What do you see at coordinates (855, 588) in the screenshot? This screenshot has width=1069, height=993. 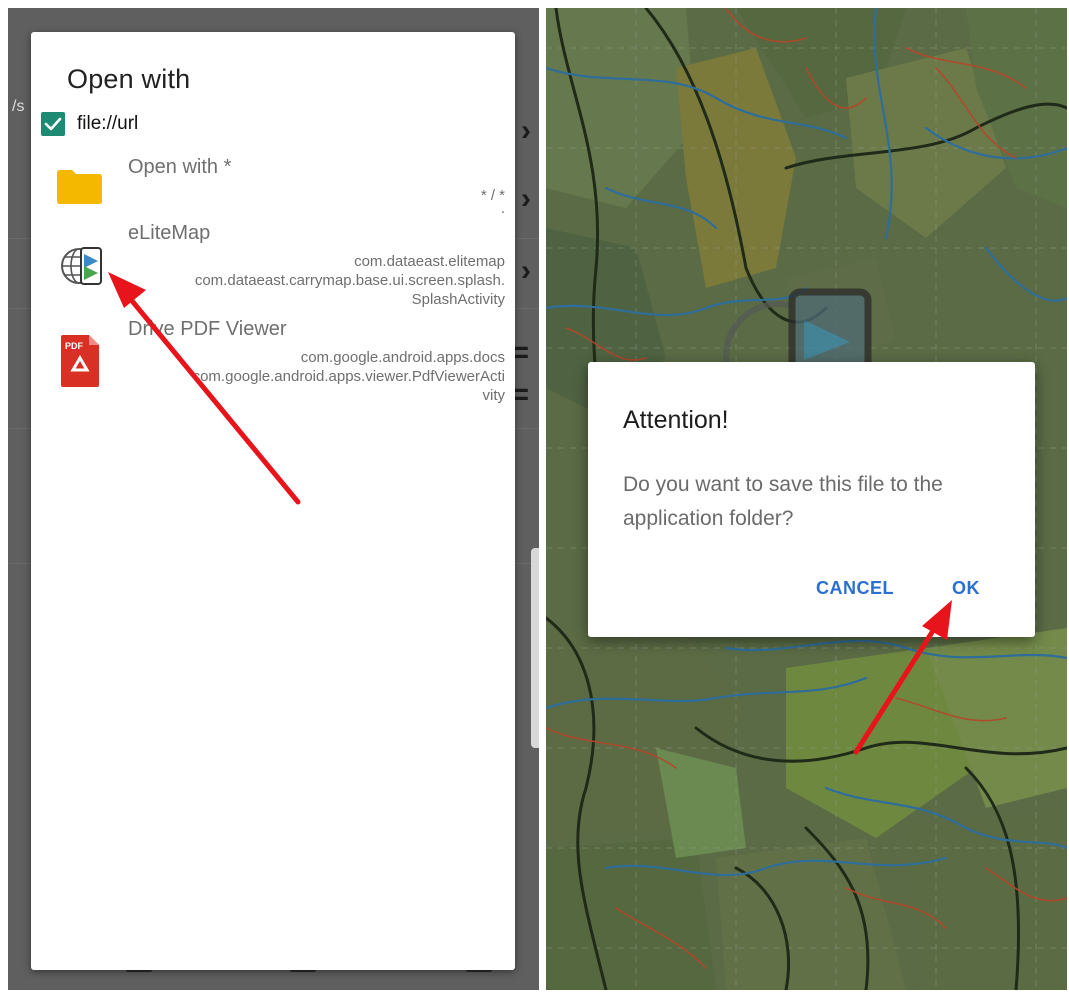 I see `cancel-button: CANCEL` at bounding box center [855, 588].